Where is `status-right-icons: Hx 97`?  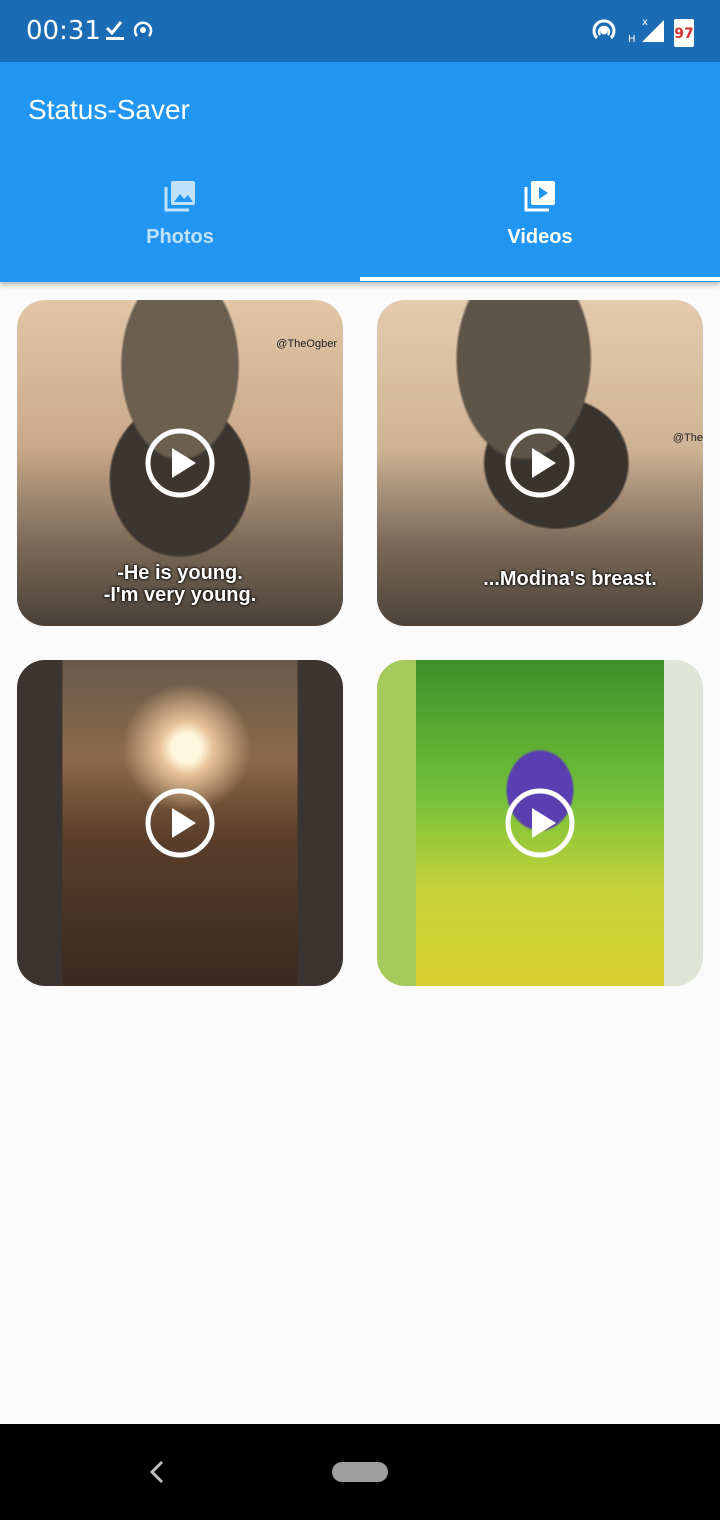 status-right-icons: Hx 97 is located at coordinates (642, 32).